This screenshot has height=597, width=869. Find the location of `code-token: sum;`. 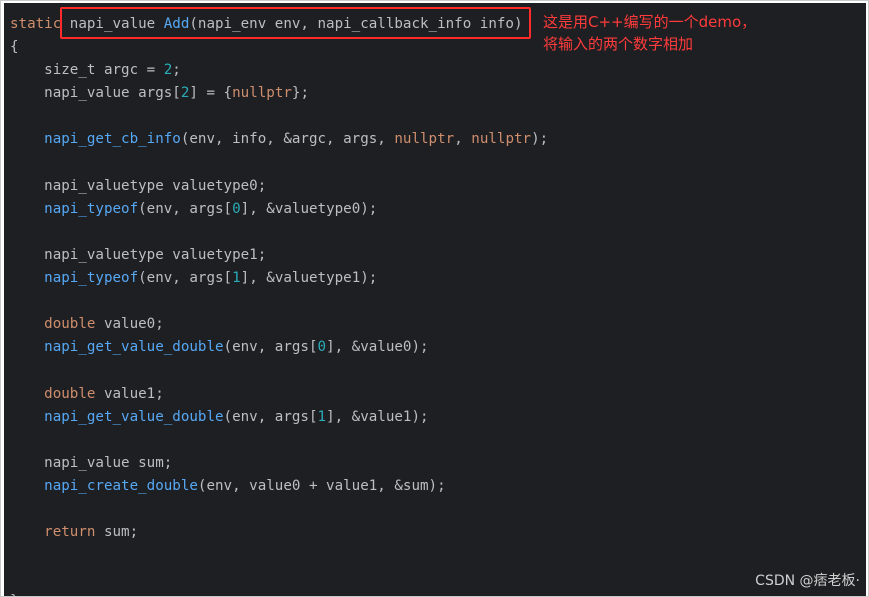

code-token: sum; is located at coordinates (117, 532).